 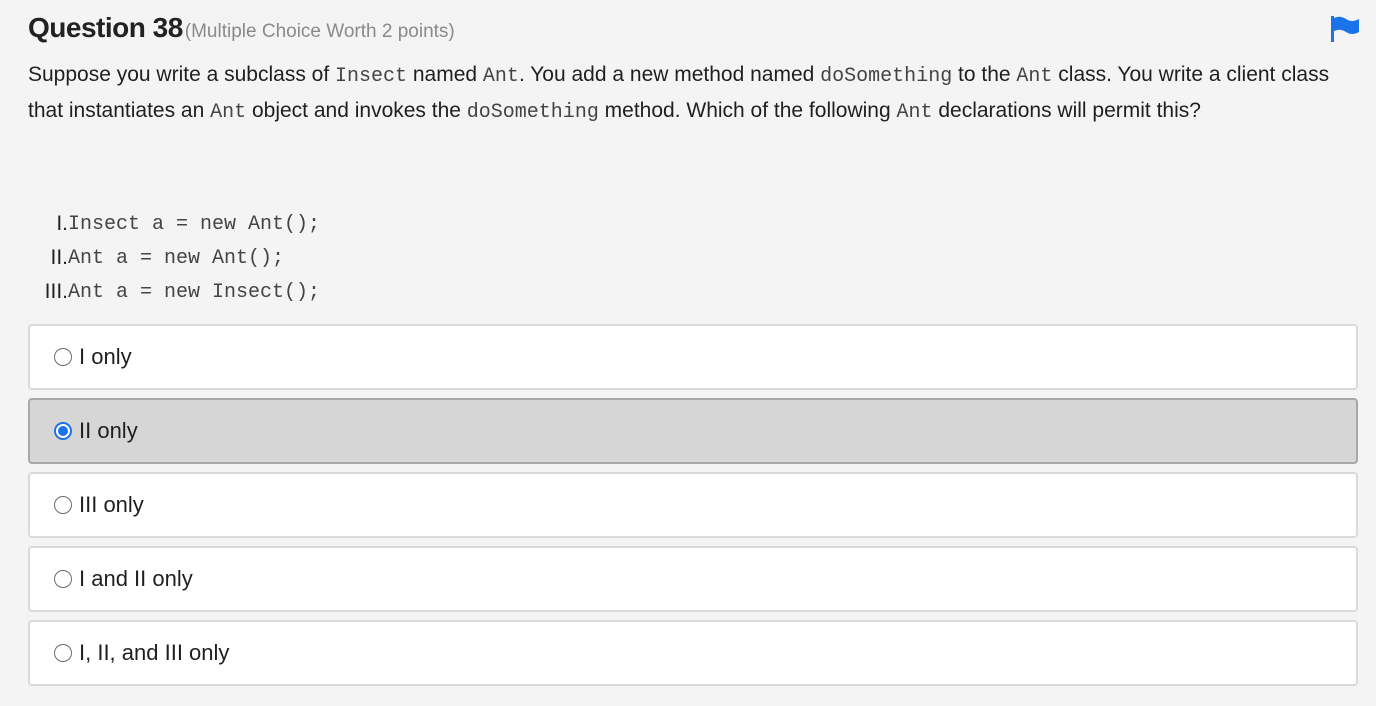 I want to click on option-label: III only, so click(x=111, y=504).